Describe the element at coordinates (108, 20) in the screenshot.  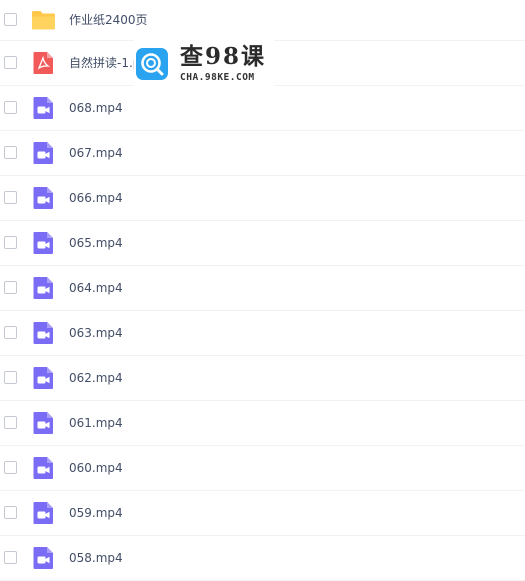
I see `file-name: 作业纸2400页` at that location.